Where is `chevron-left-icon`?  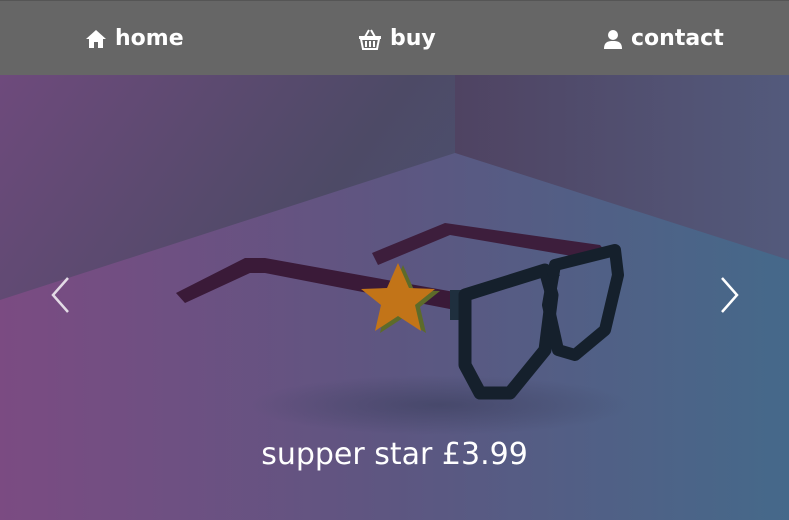
chevron-left-icon is located at coordinates (60, 297).